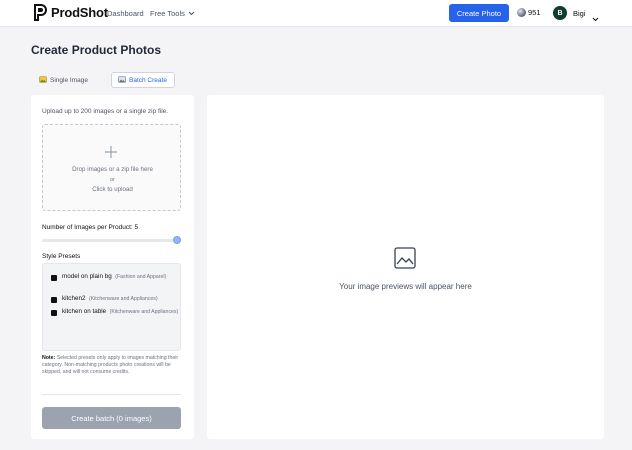  What do you see at coordinates (111, 418) in the screenshot?
I see `create-batch-button: Create batch (0 images)` at bounding box center [111, 418].